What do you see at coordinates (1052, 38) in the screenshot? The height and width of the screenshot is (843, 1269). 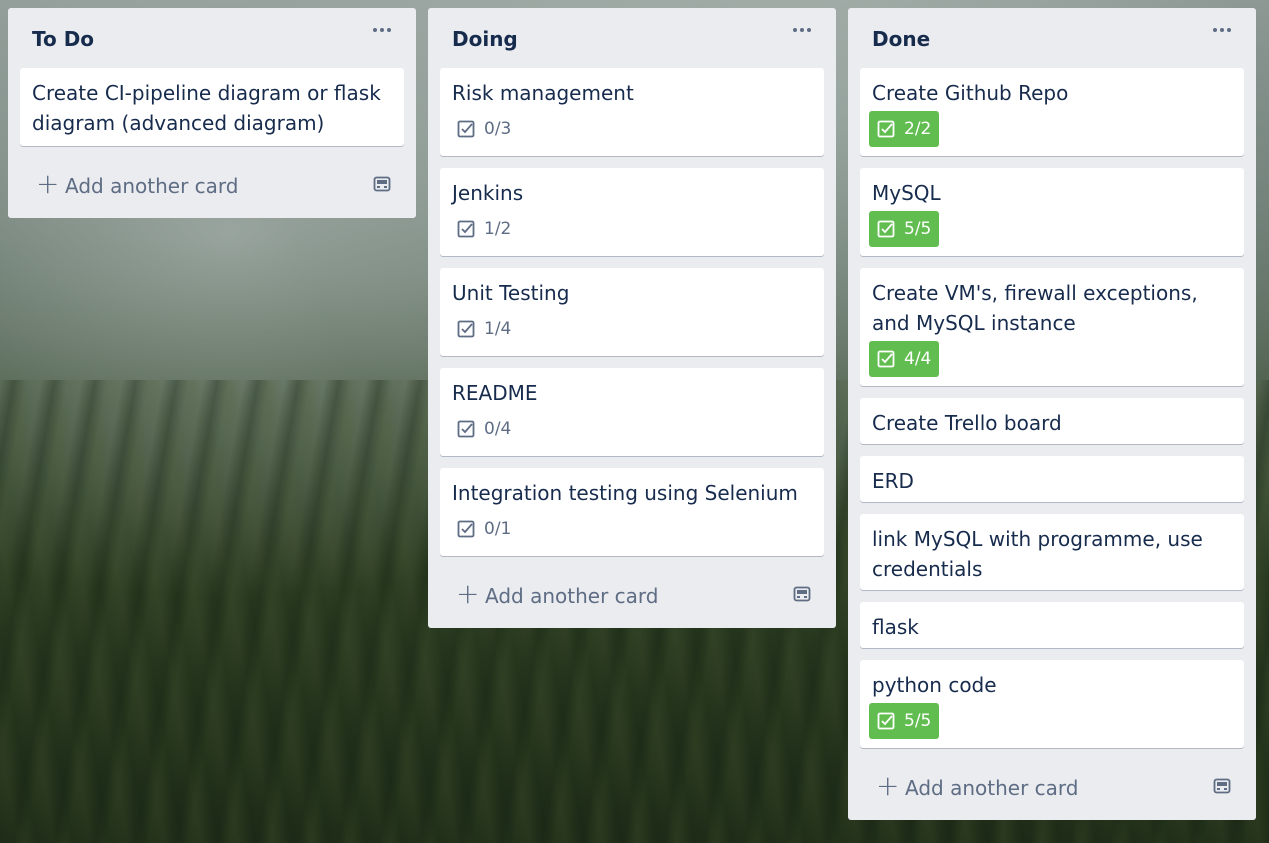 I see `list-header: Done` at bounding box center [1052, 38].